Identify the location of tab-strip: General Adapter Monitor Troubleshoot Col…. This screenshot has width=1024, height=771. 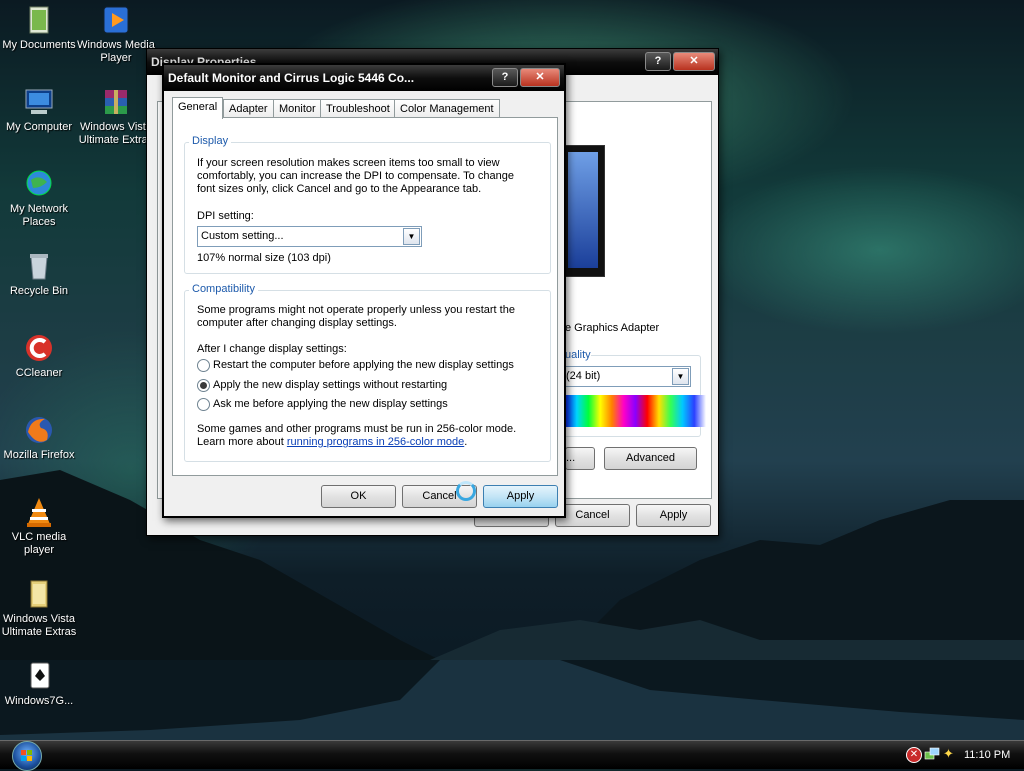
(364, 108).